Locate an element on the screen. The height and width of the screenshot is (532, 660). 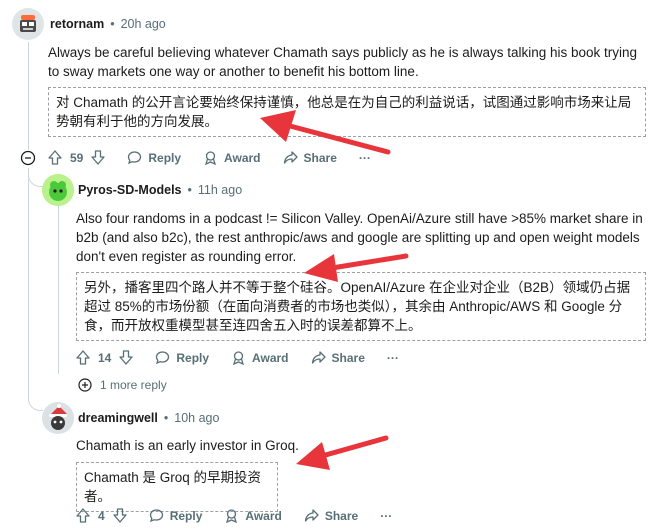
username: Pyros-SD-Models is located at coordinates (130, 190).